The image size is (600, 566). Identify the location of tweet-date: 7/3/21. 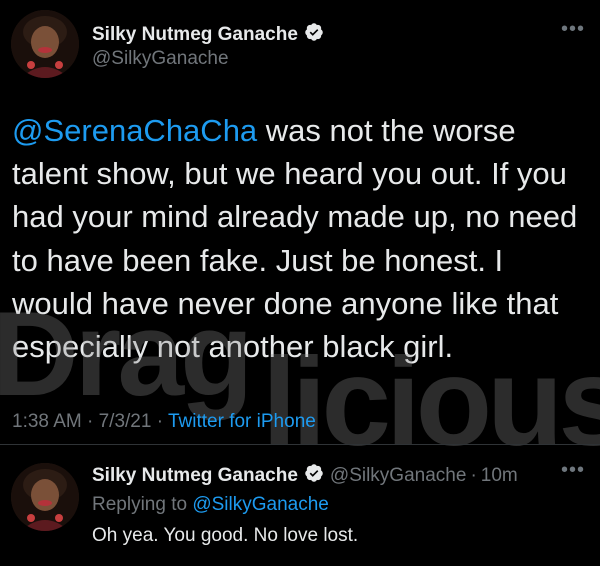
(125, 421).